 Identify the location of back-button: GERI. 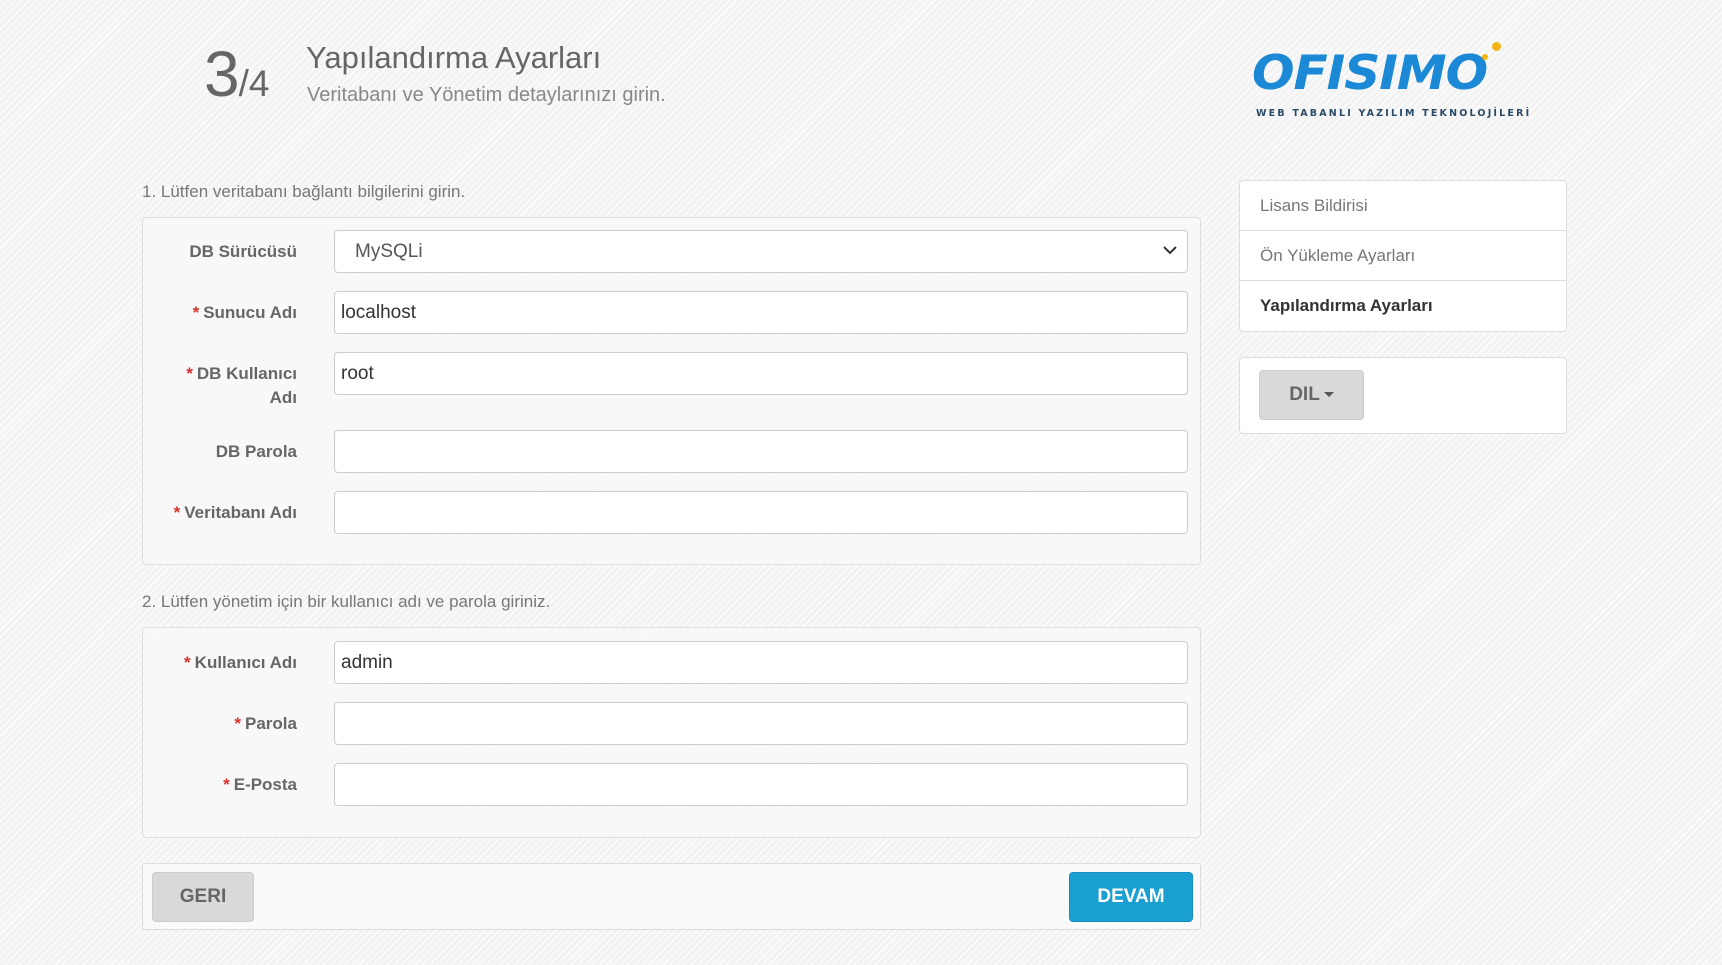
(203, 897).